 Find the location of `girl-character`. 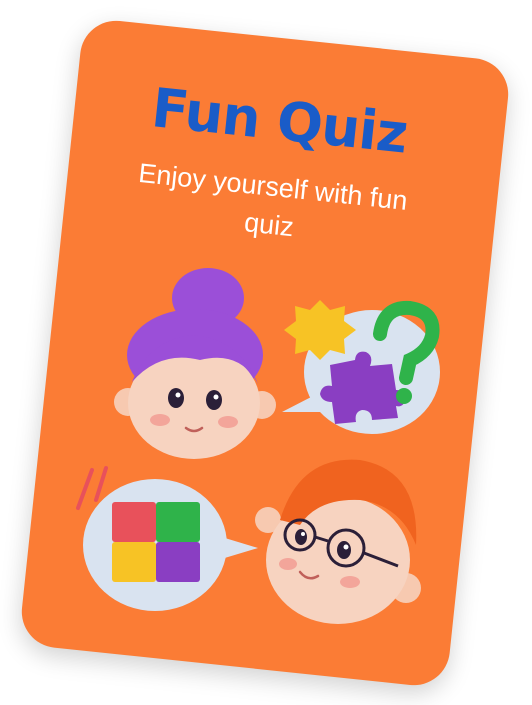

girl-character is located at coordinates (195, 363).